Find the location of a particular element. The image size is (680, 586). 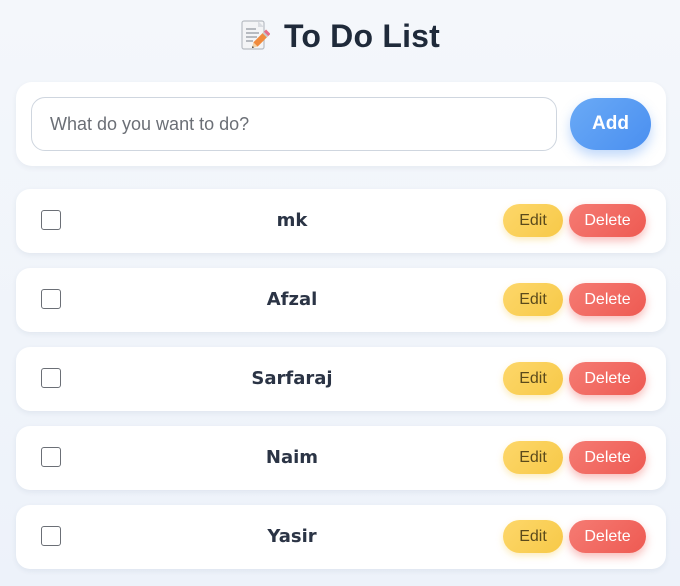

memo-icon is located at coordinates (255, 36).